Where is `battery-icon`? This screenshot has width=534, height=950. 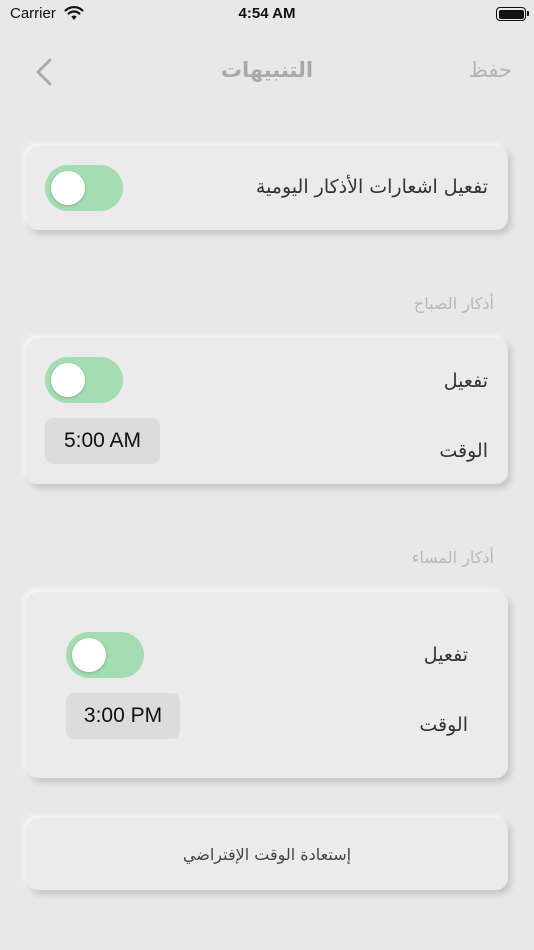
battery-icon is located at coordinates (512, 14).